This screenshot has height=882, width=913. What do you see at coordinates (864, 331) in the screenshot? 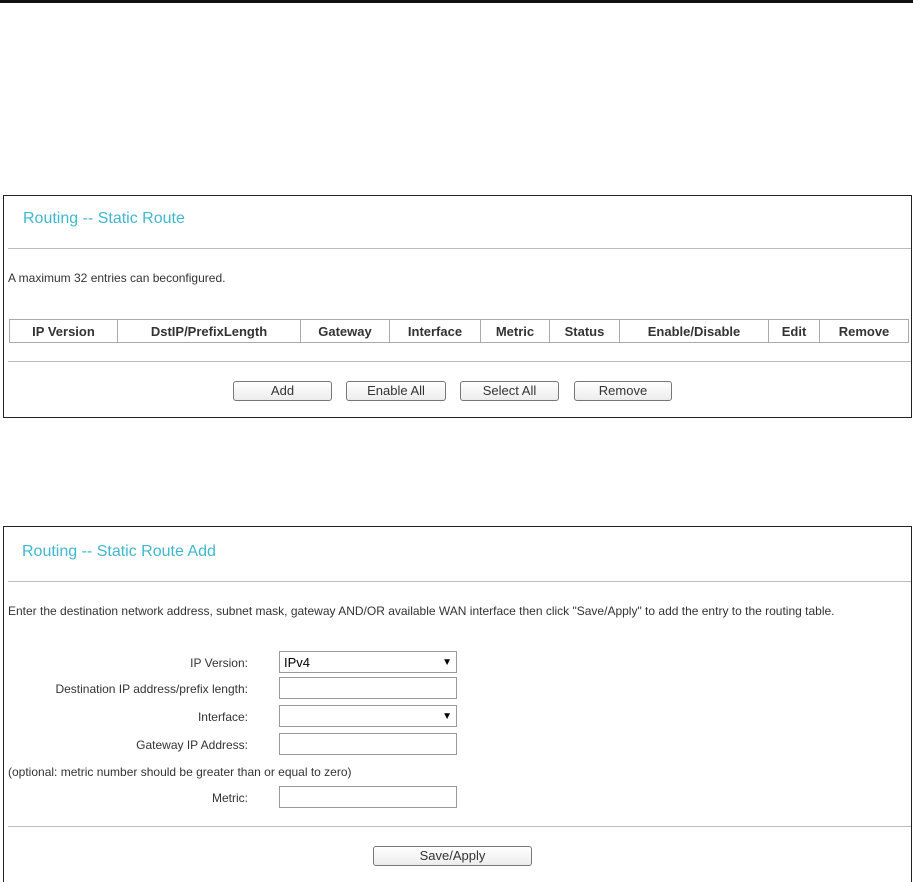
I see `column-header-remove: Remove` at bounding box center [864, 331].